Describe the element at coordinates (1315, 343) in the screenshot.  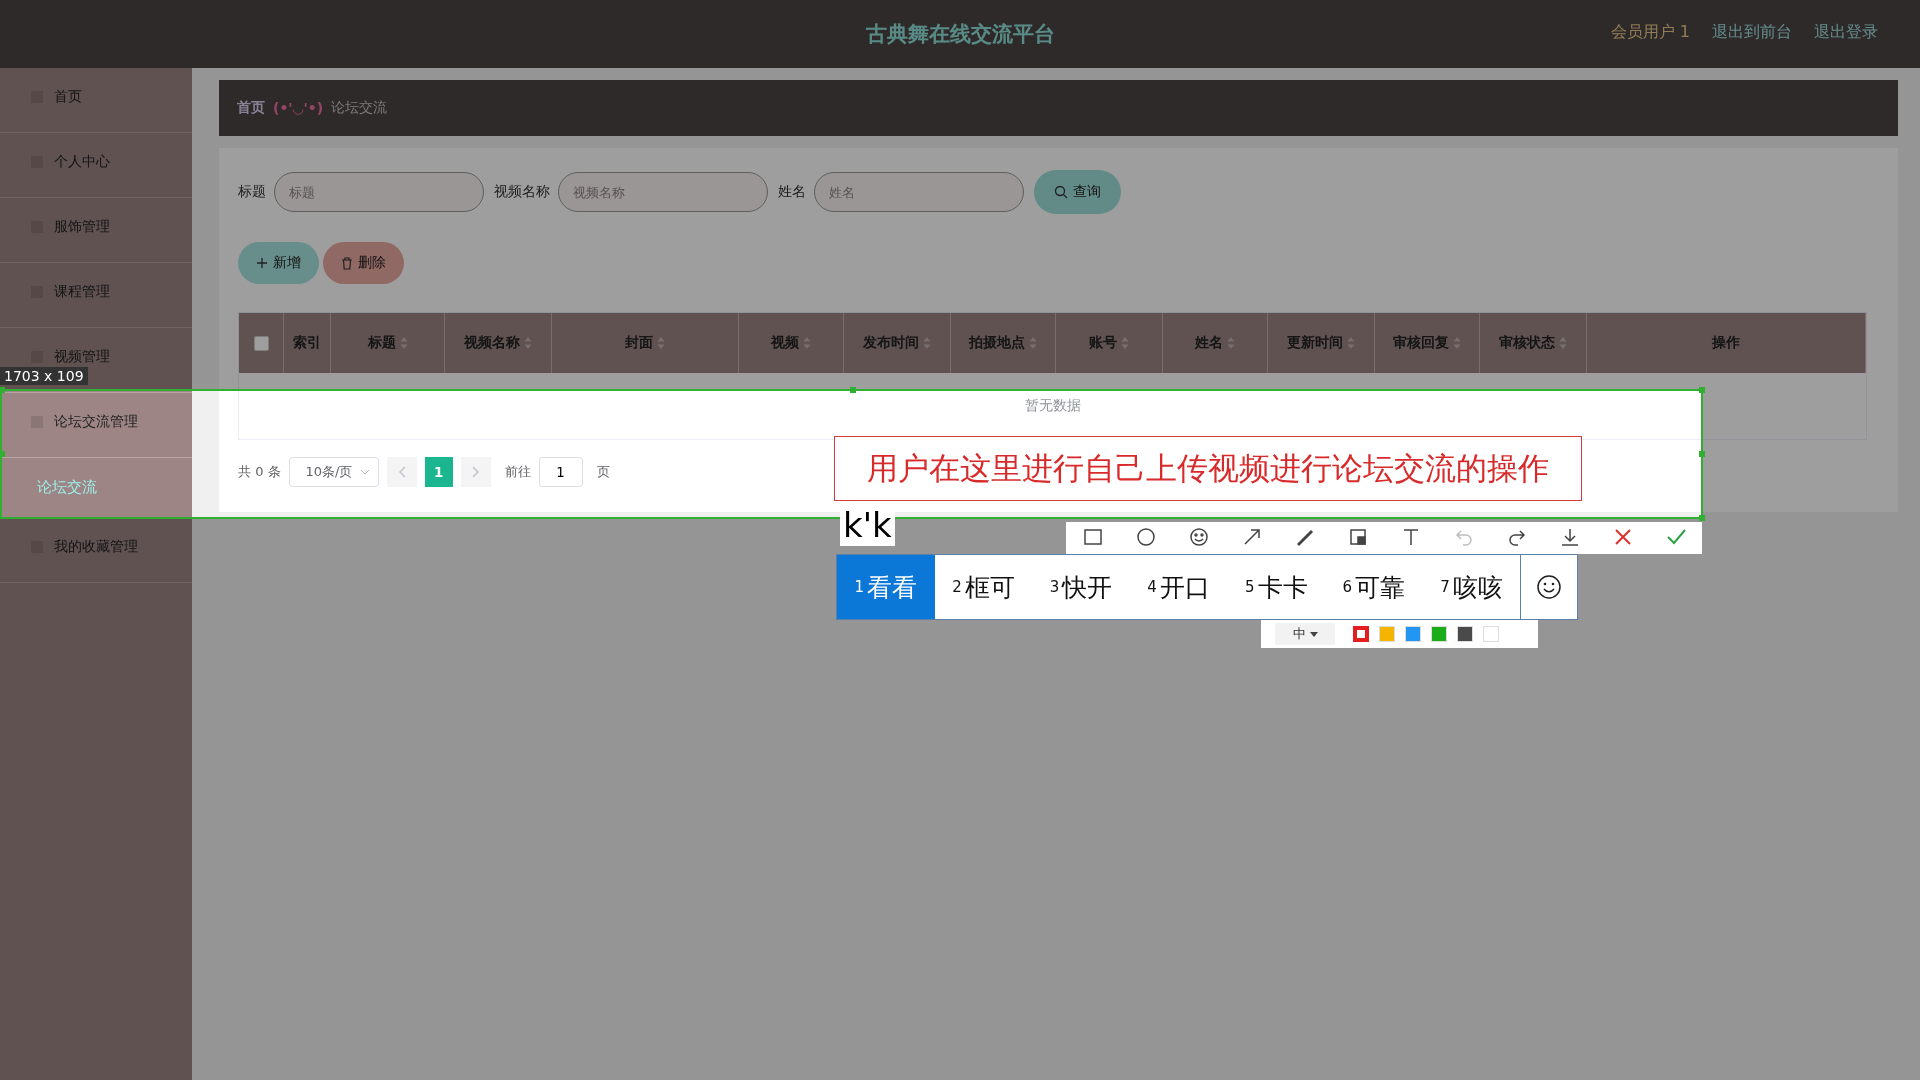
I see `column-title: 更新时间` at that location.